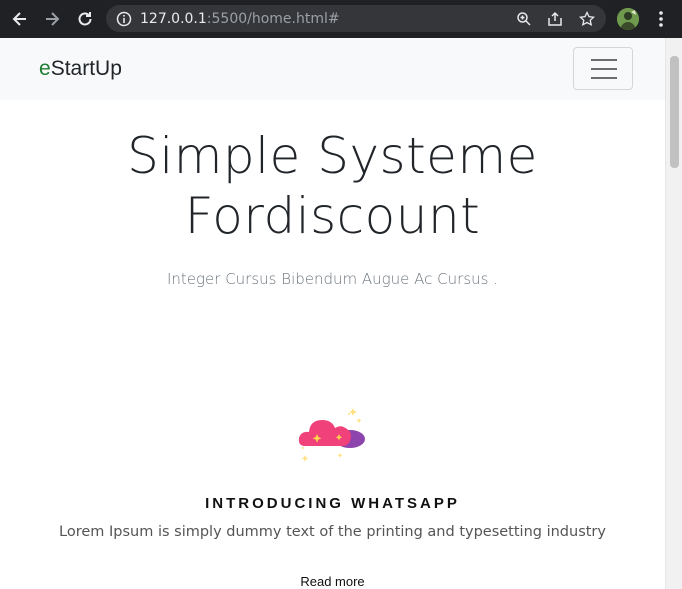 The height and width of the screenshot is (589, 682). Describe the element at coordinates (85, 19) in the screenshot. I see `reload-icon` at that location.